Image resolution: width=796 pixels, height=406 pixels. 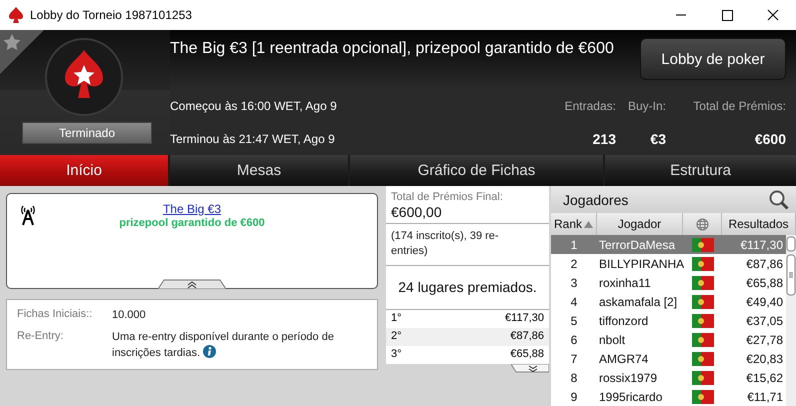 What do you see at coordinates (259, 170) in the screenshot?
I see `tab: Mesas` at bounding box center [259, 170].